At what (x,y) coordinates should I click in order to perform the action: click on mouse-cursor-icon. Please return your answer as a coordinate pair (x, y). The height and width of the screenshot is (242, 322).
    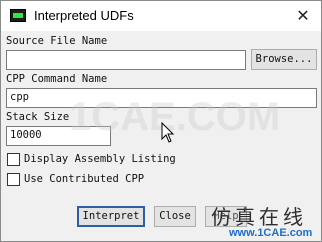
    Looking at the image, I should click on (168, 132).